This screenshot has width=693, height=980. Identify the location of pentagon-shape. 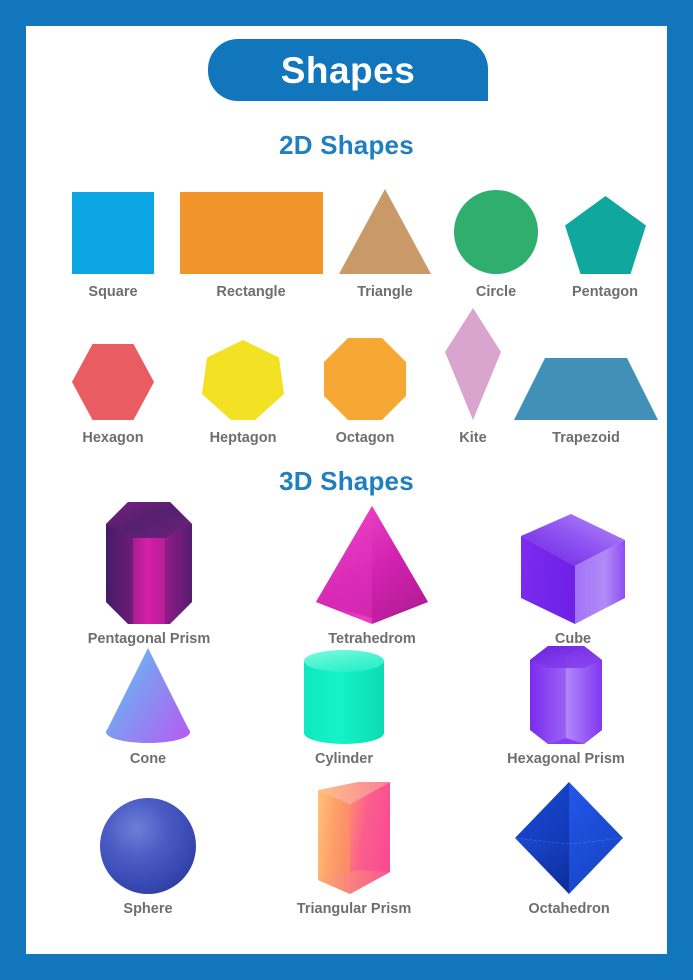
(605, 224).